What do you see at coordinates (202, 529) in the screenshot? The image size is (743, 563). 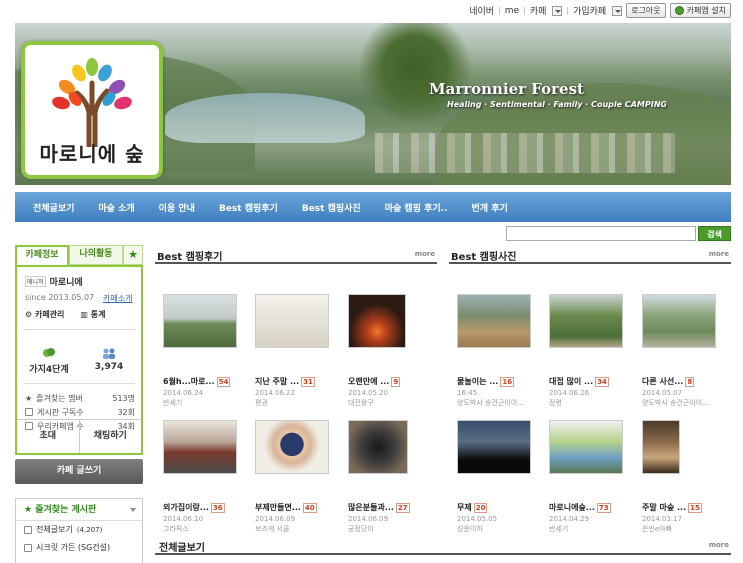 I see `post-author: 그라픽스` at bounding box center [202, 529].